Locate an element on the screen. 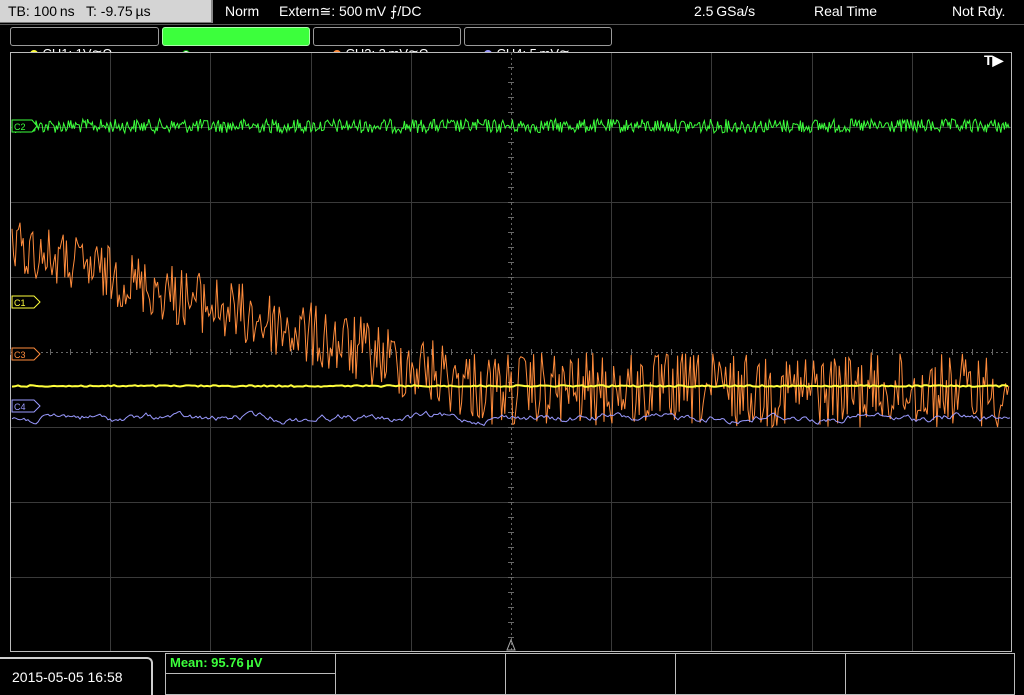  ch1-level-marker: C1 is located at coordinates (26, 302).